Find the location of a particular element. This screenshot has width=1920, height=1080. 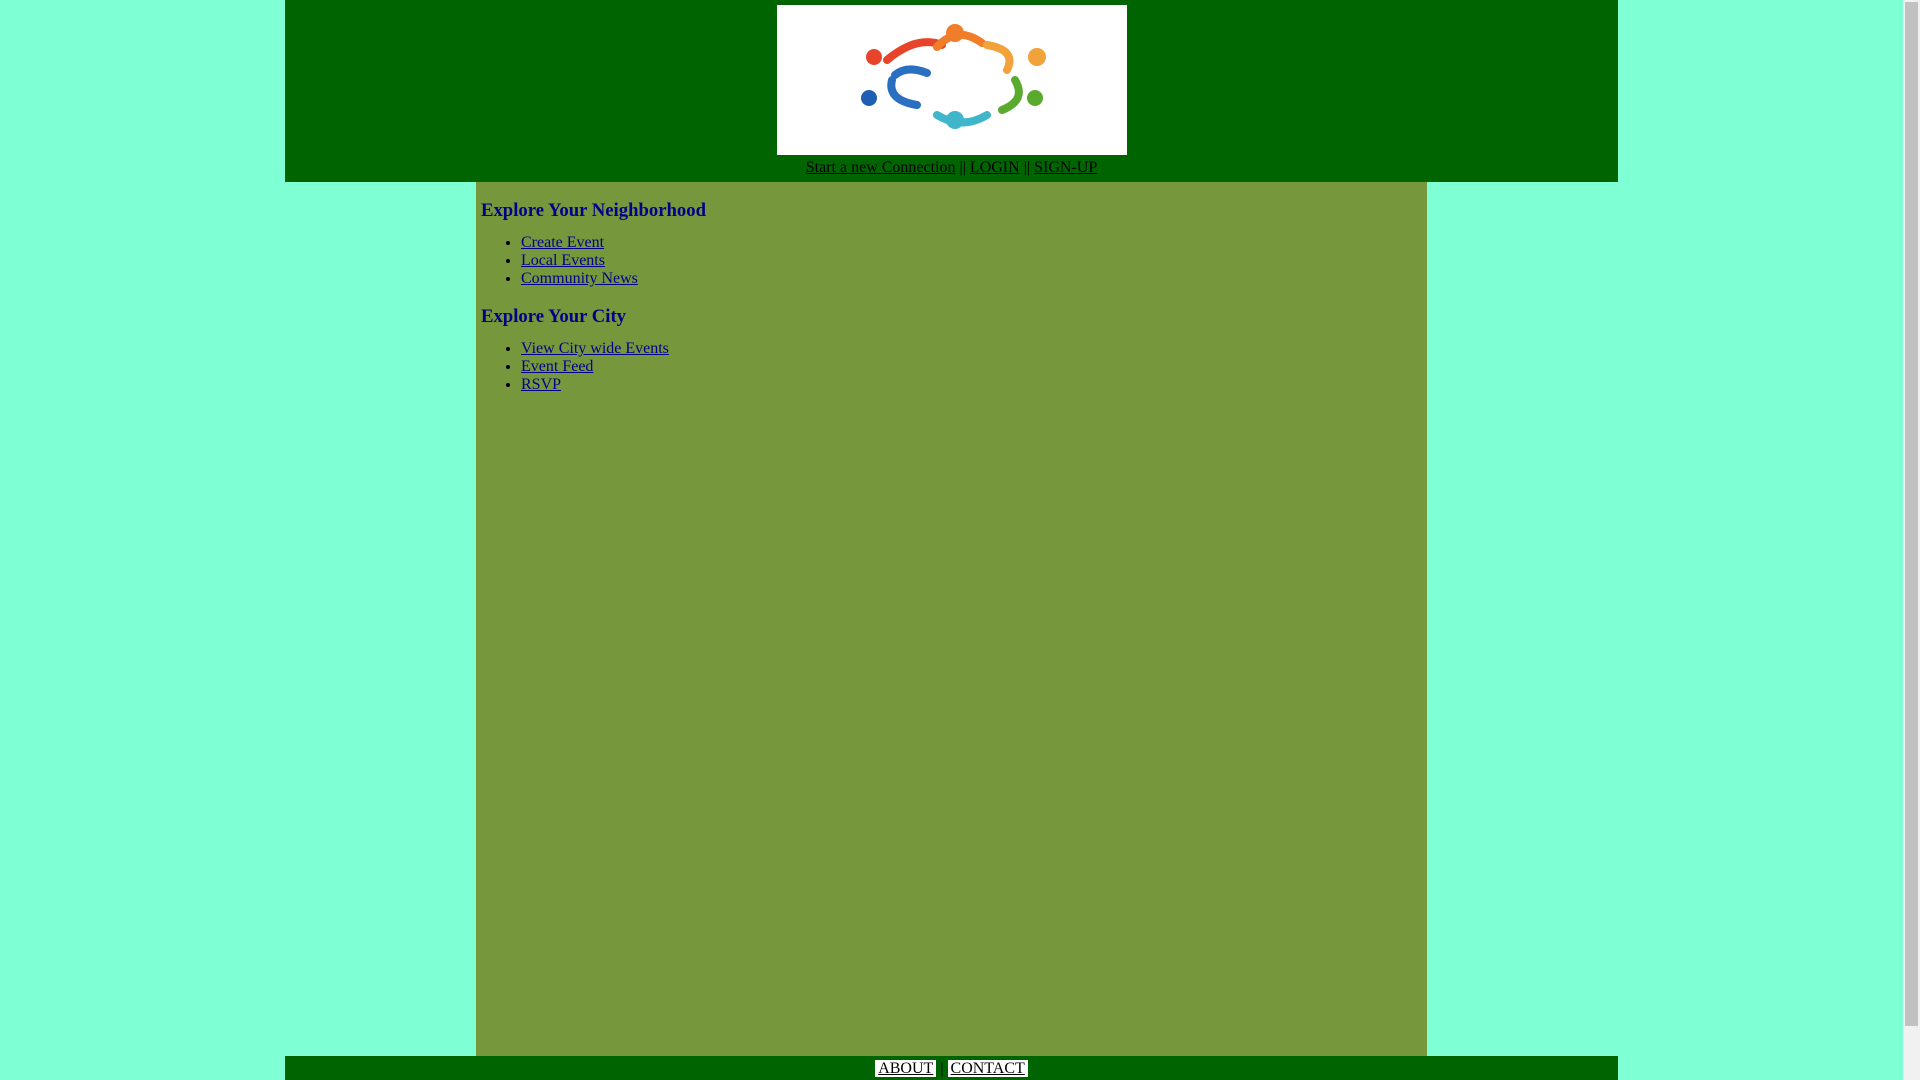

signup-link: SIGN-UP is located at coordinates (1065, 167).